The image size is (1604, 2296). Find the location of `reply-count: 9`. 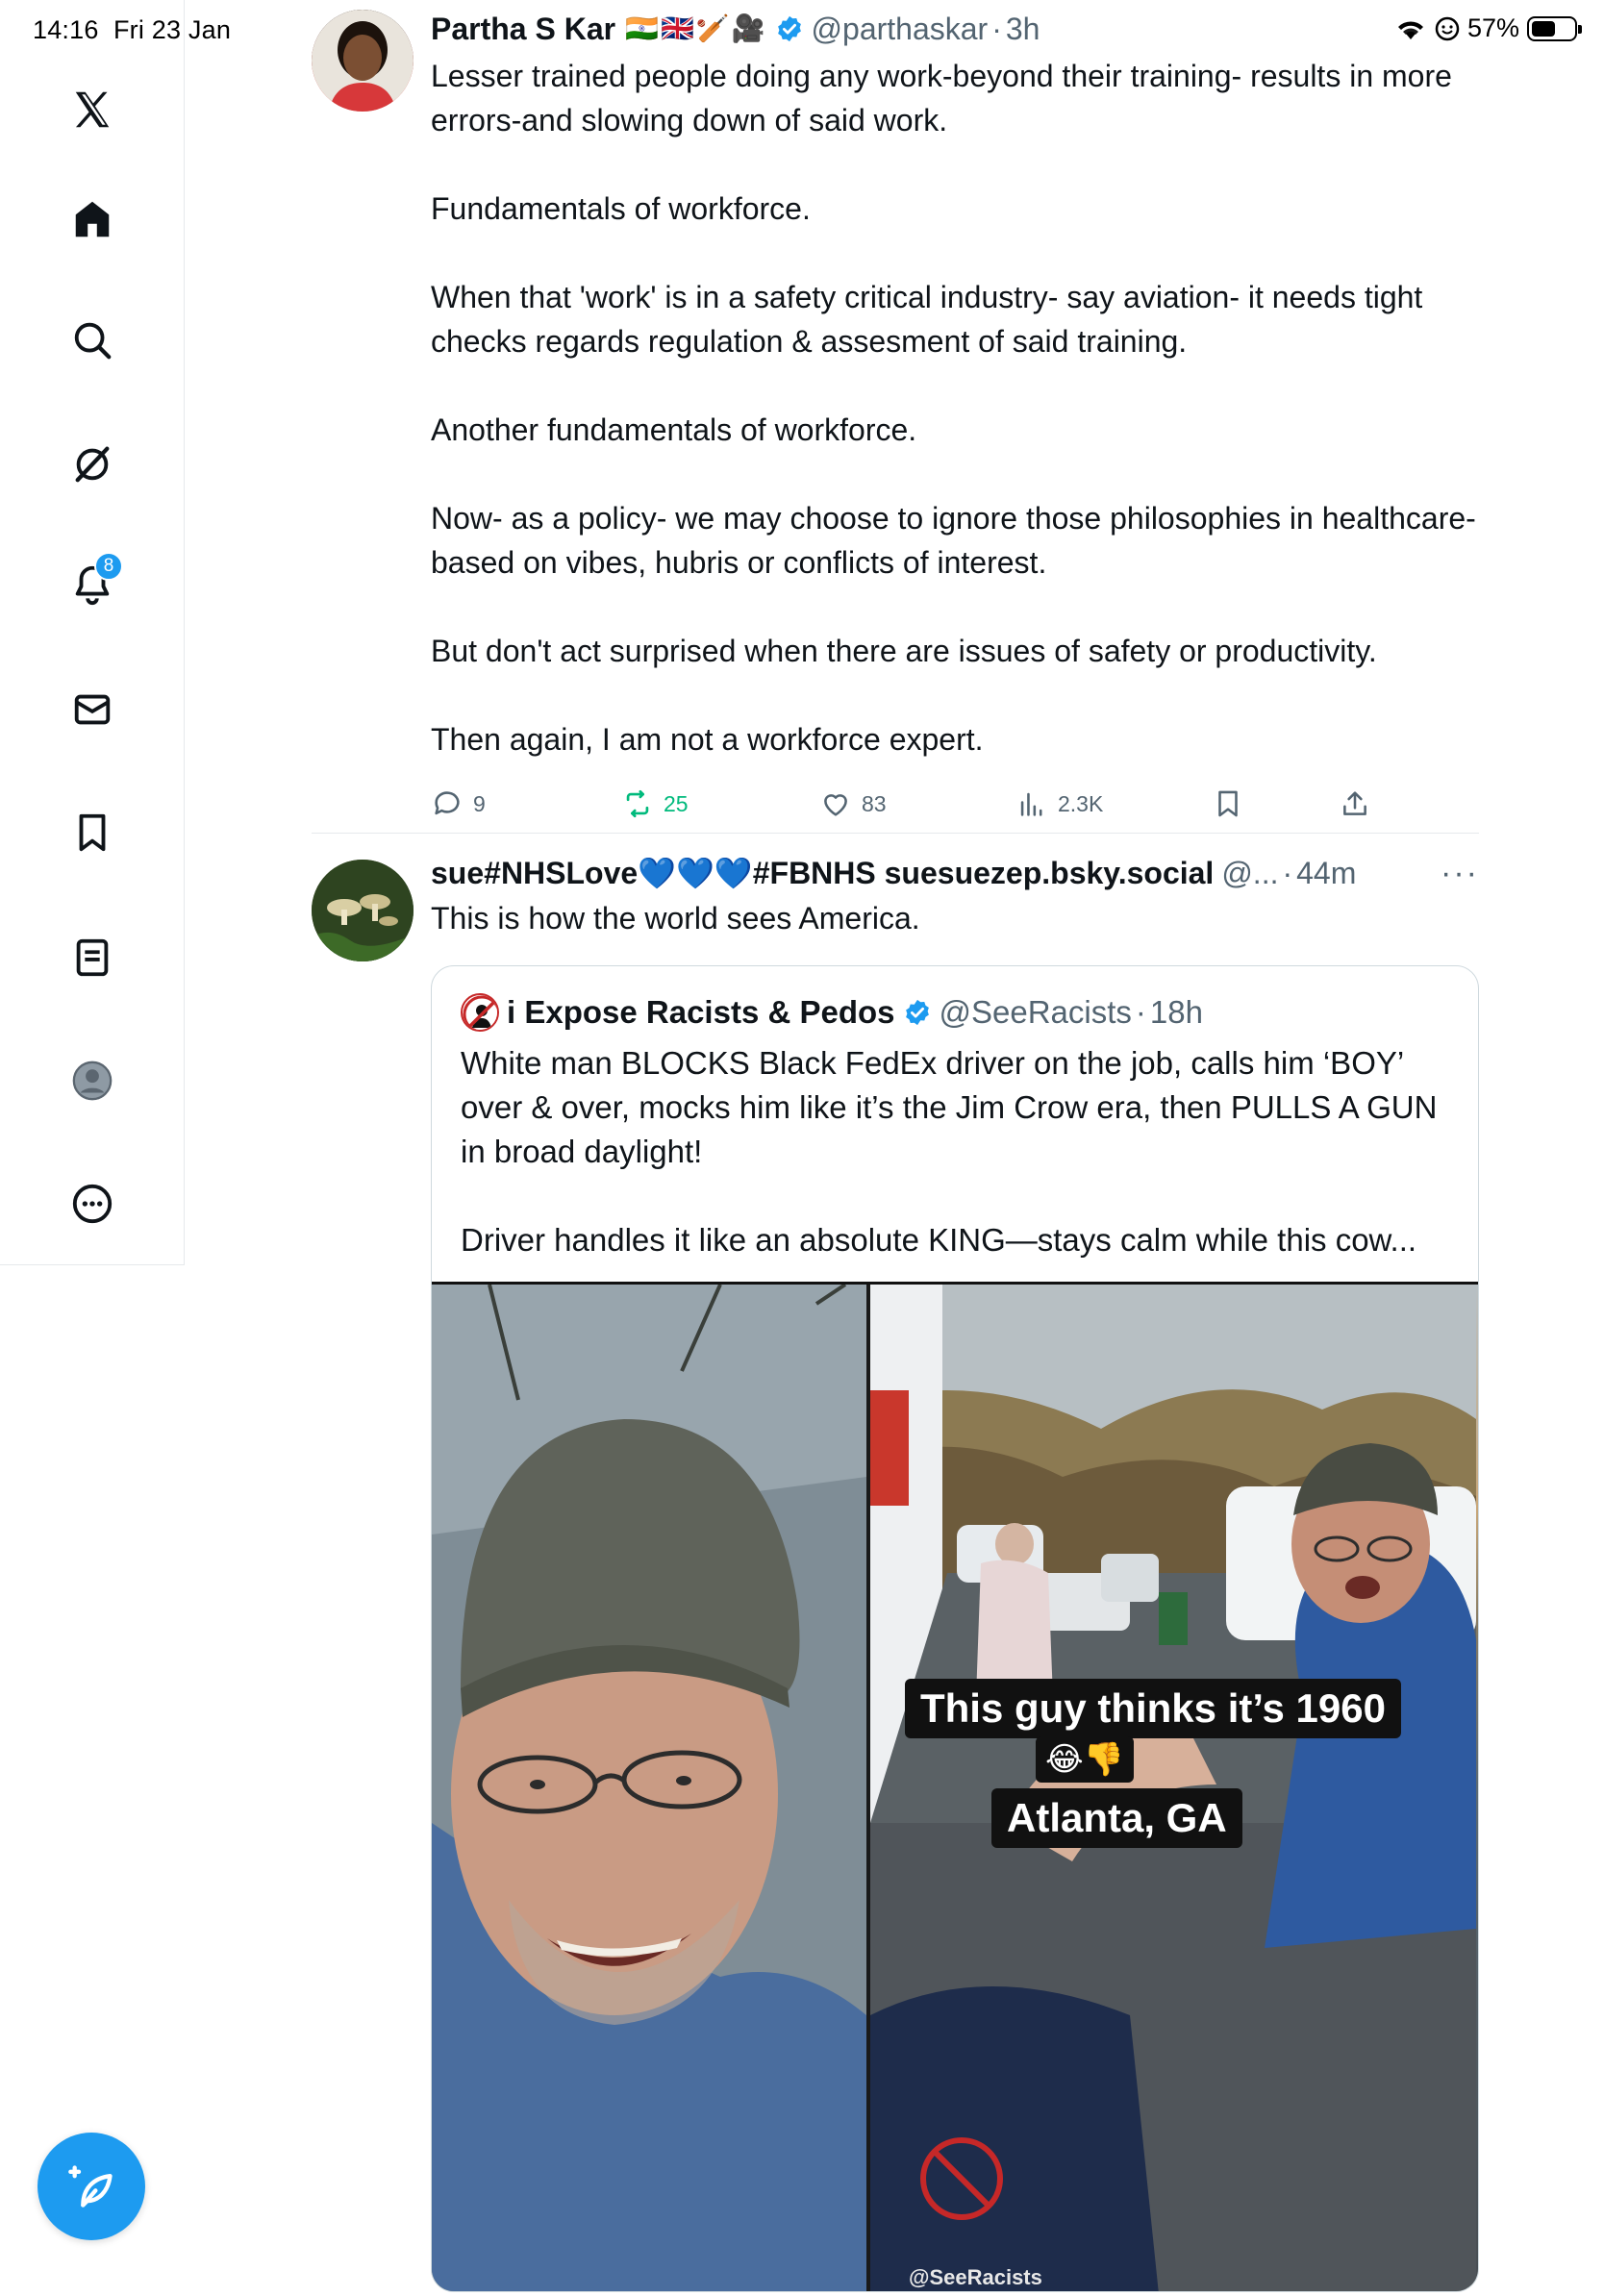

reply-count: 9 is located at coordinates (479, 803).